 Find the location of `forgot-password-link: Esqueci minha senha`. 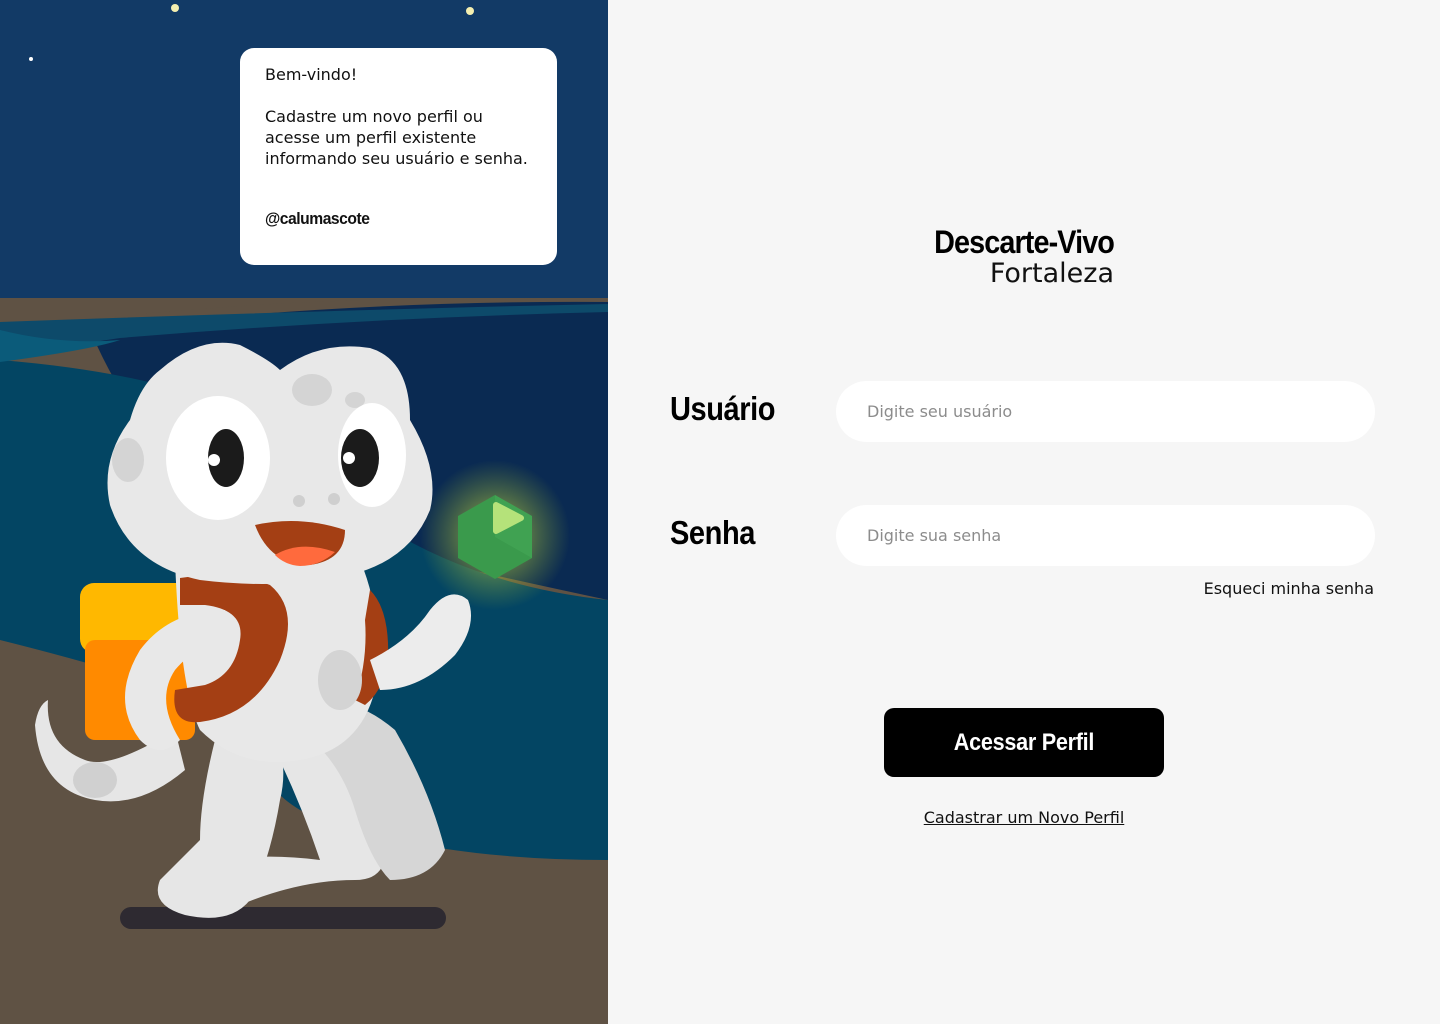

forgot-password-link: Esqueci minha senha is located at coordinates (1289, 588).